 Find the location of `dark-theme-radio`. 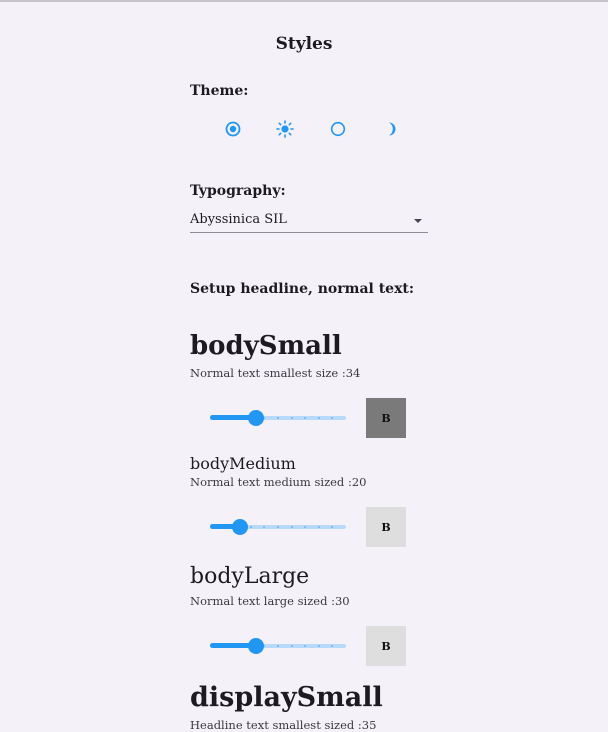

dark-theme-radio is located at coordinates (391, 130).